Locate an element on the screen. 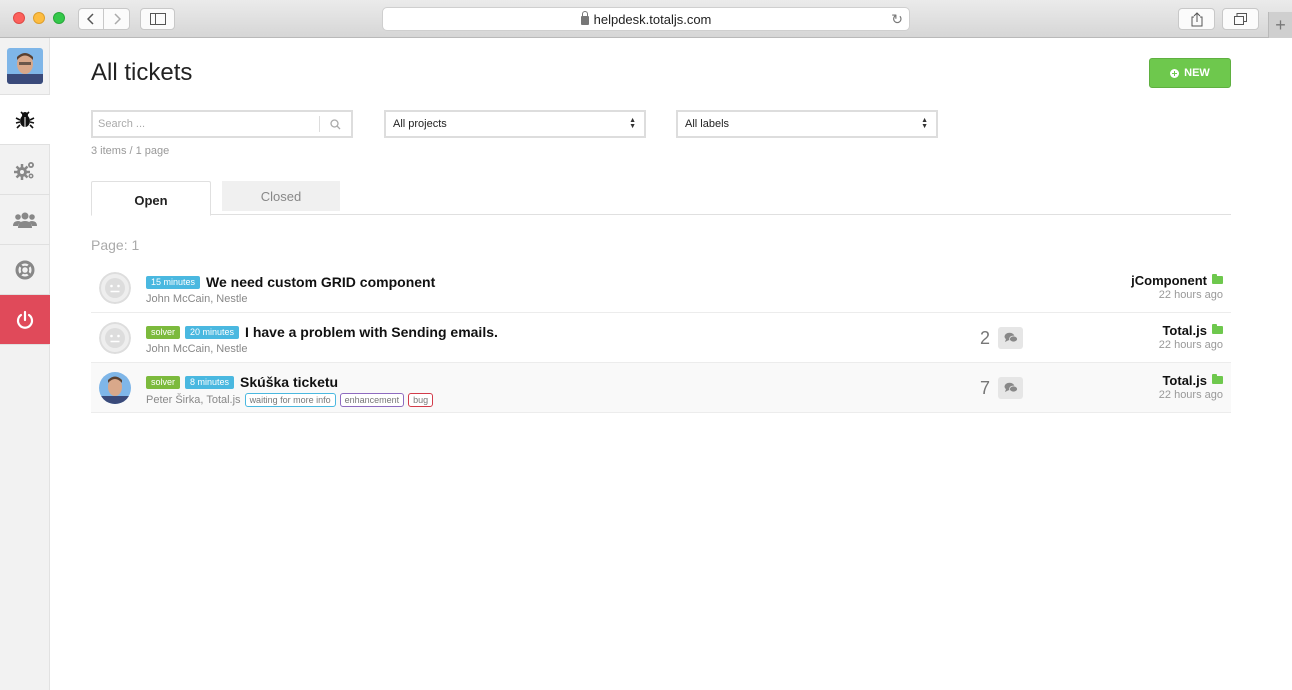  labels-select: All labels ▲ ▼ is located at coordinates (807, 124).